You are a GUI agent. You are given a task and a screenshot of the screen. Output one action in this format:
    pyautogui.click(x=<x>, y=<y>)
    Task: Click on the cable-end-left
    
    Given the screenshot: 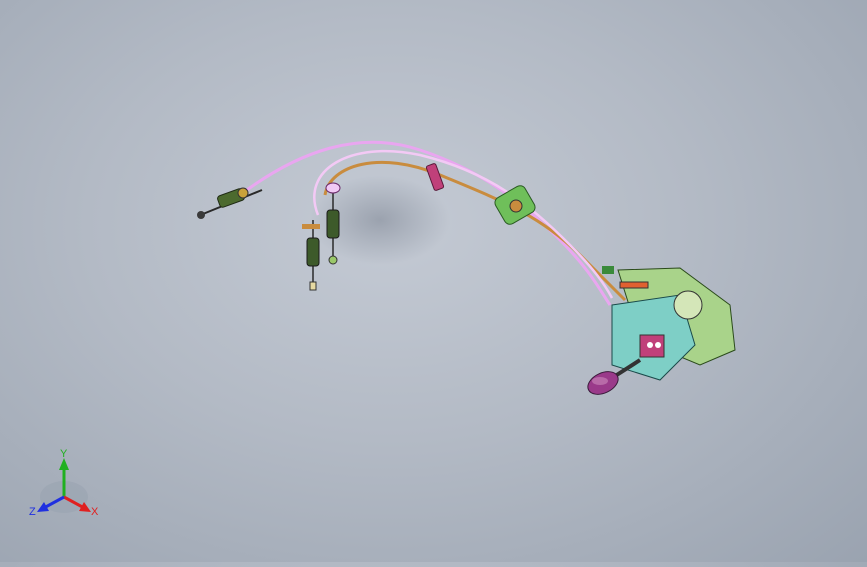 What is the action you would take?
    pyautogui.click(x=230, y=203)
    